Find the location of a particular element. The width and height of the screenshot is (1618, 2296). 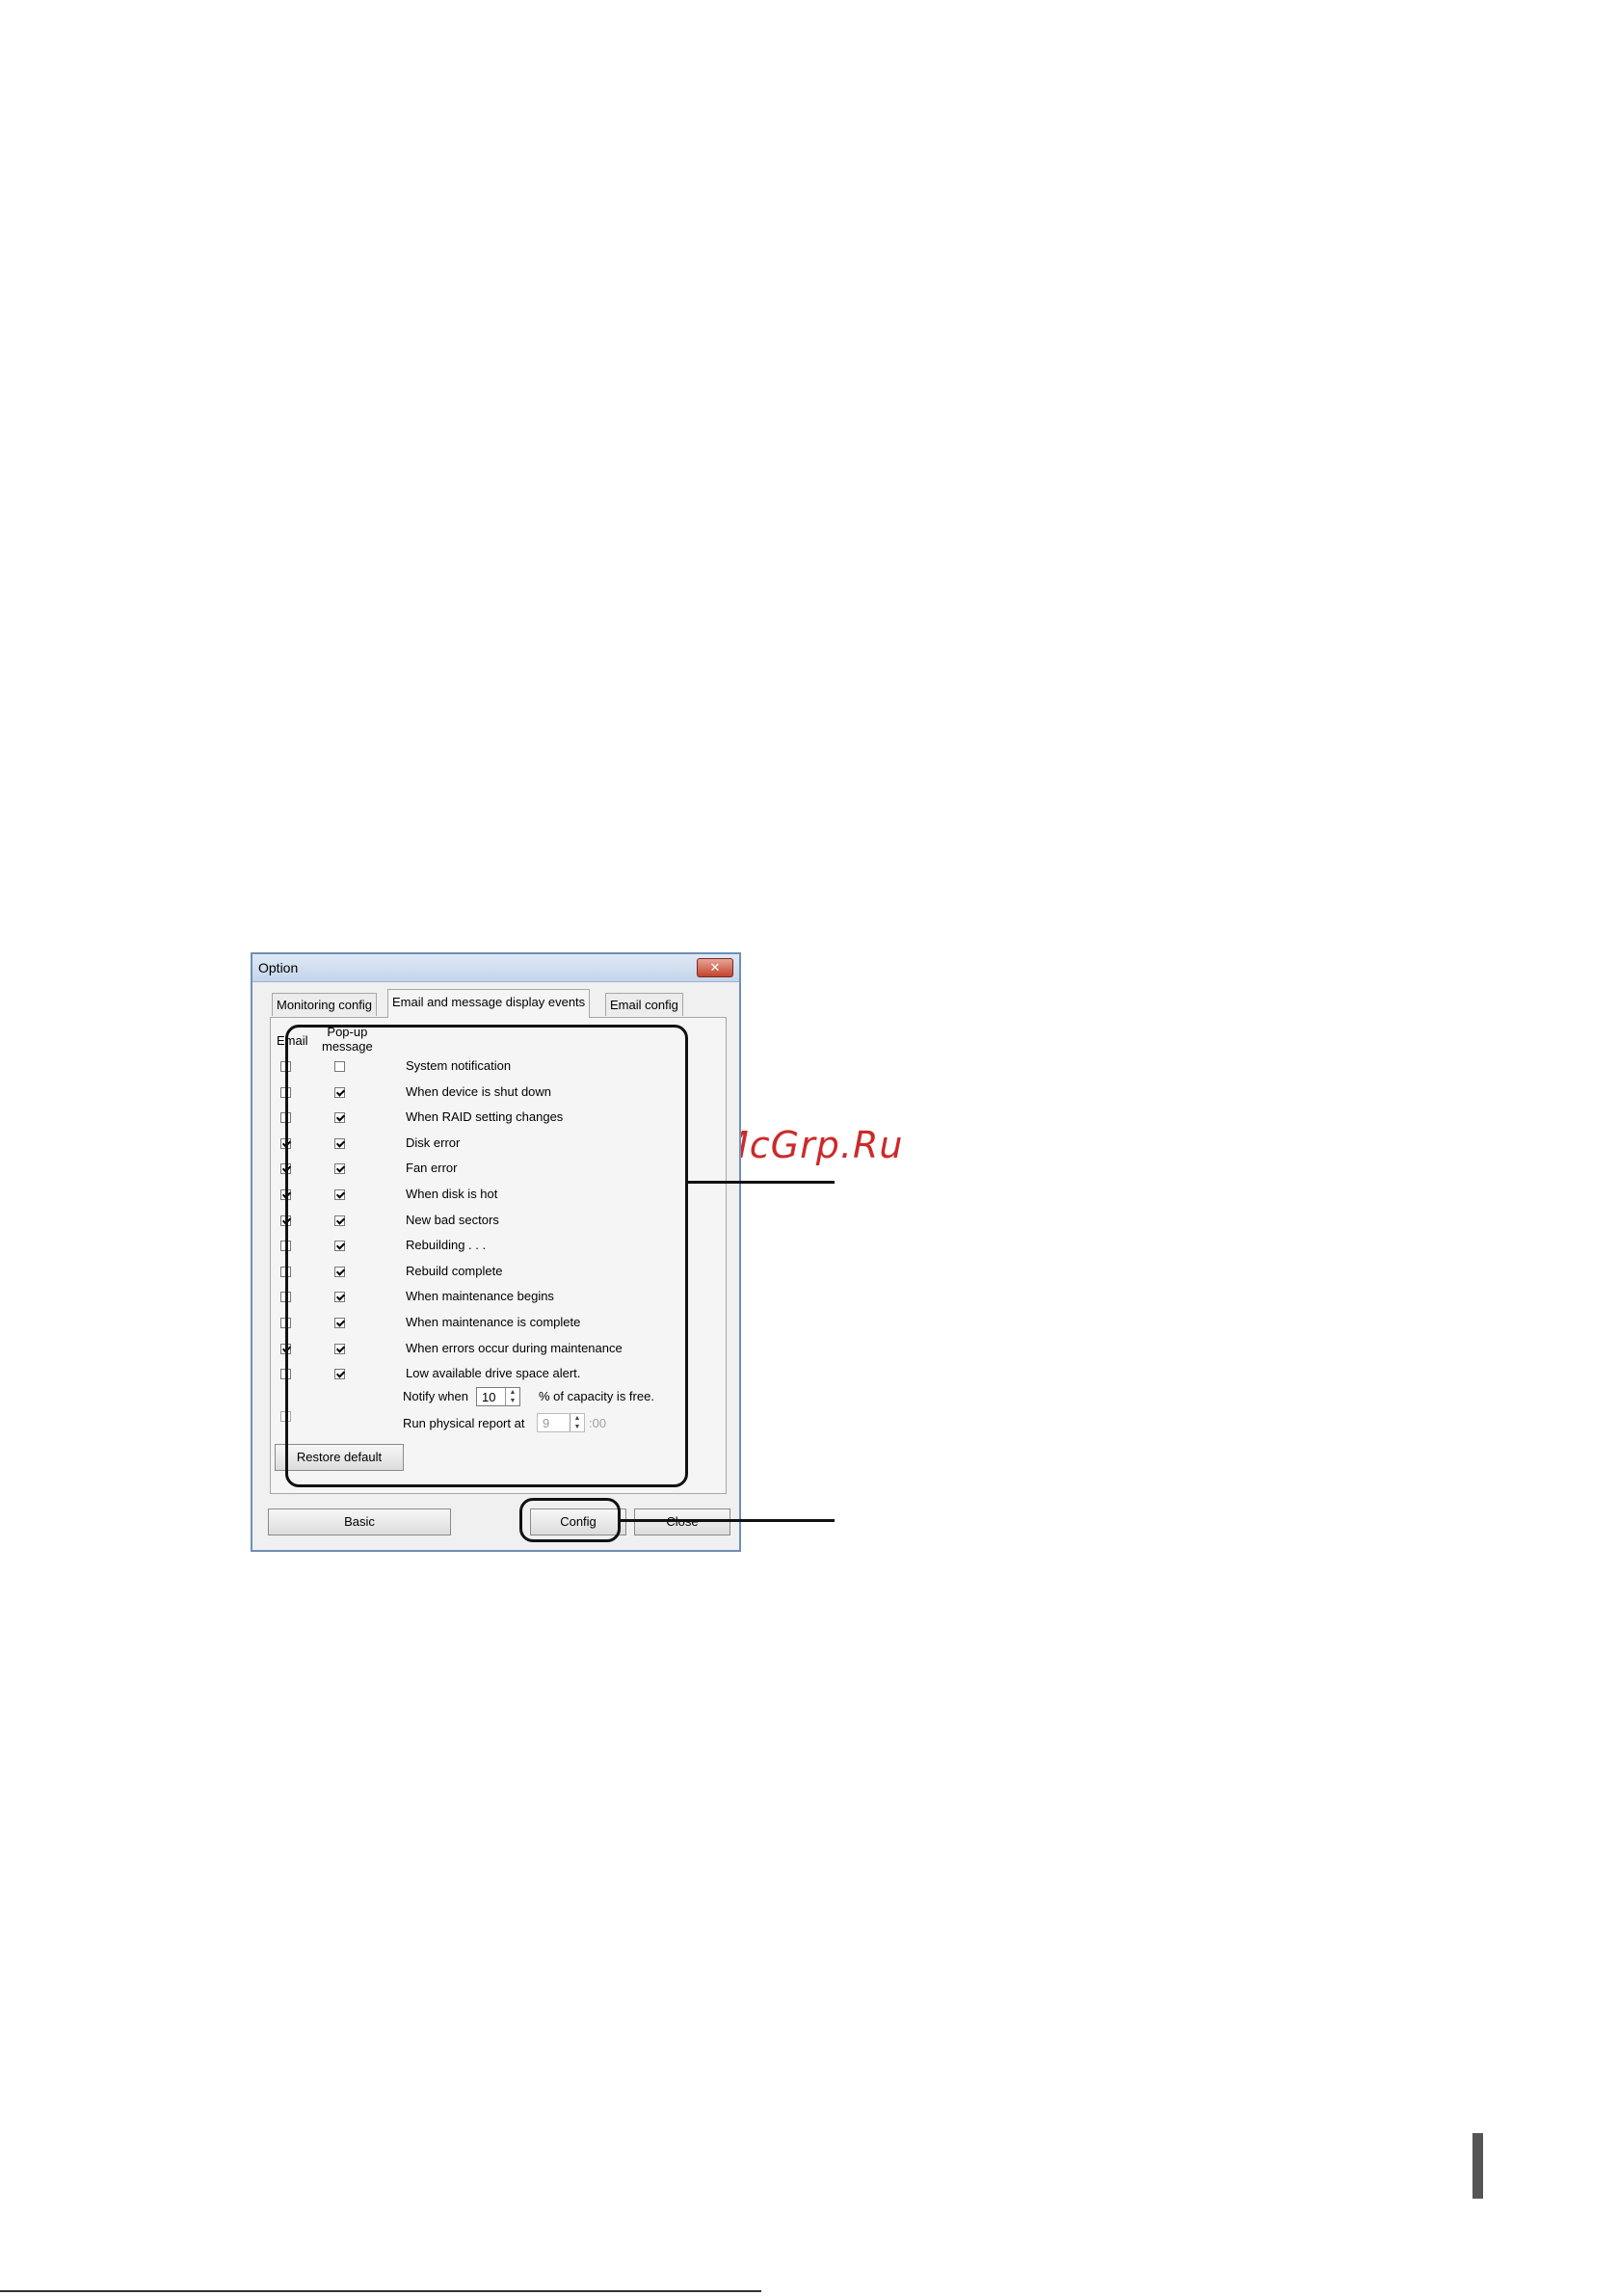

title-bar: Option ✕ is located at coordinates (496, 968).